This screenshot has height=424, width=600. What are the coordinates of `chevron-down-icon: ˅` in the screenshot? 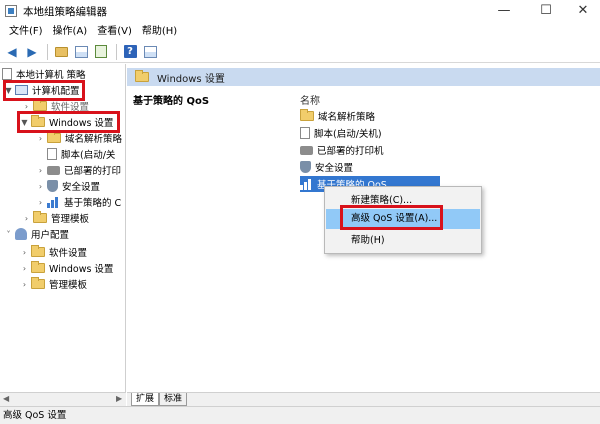 It's located at (8, 234).